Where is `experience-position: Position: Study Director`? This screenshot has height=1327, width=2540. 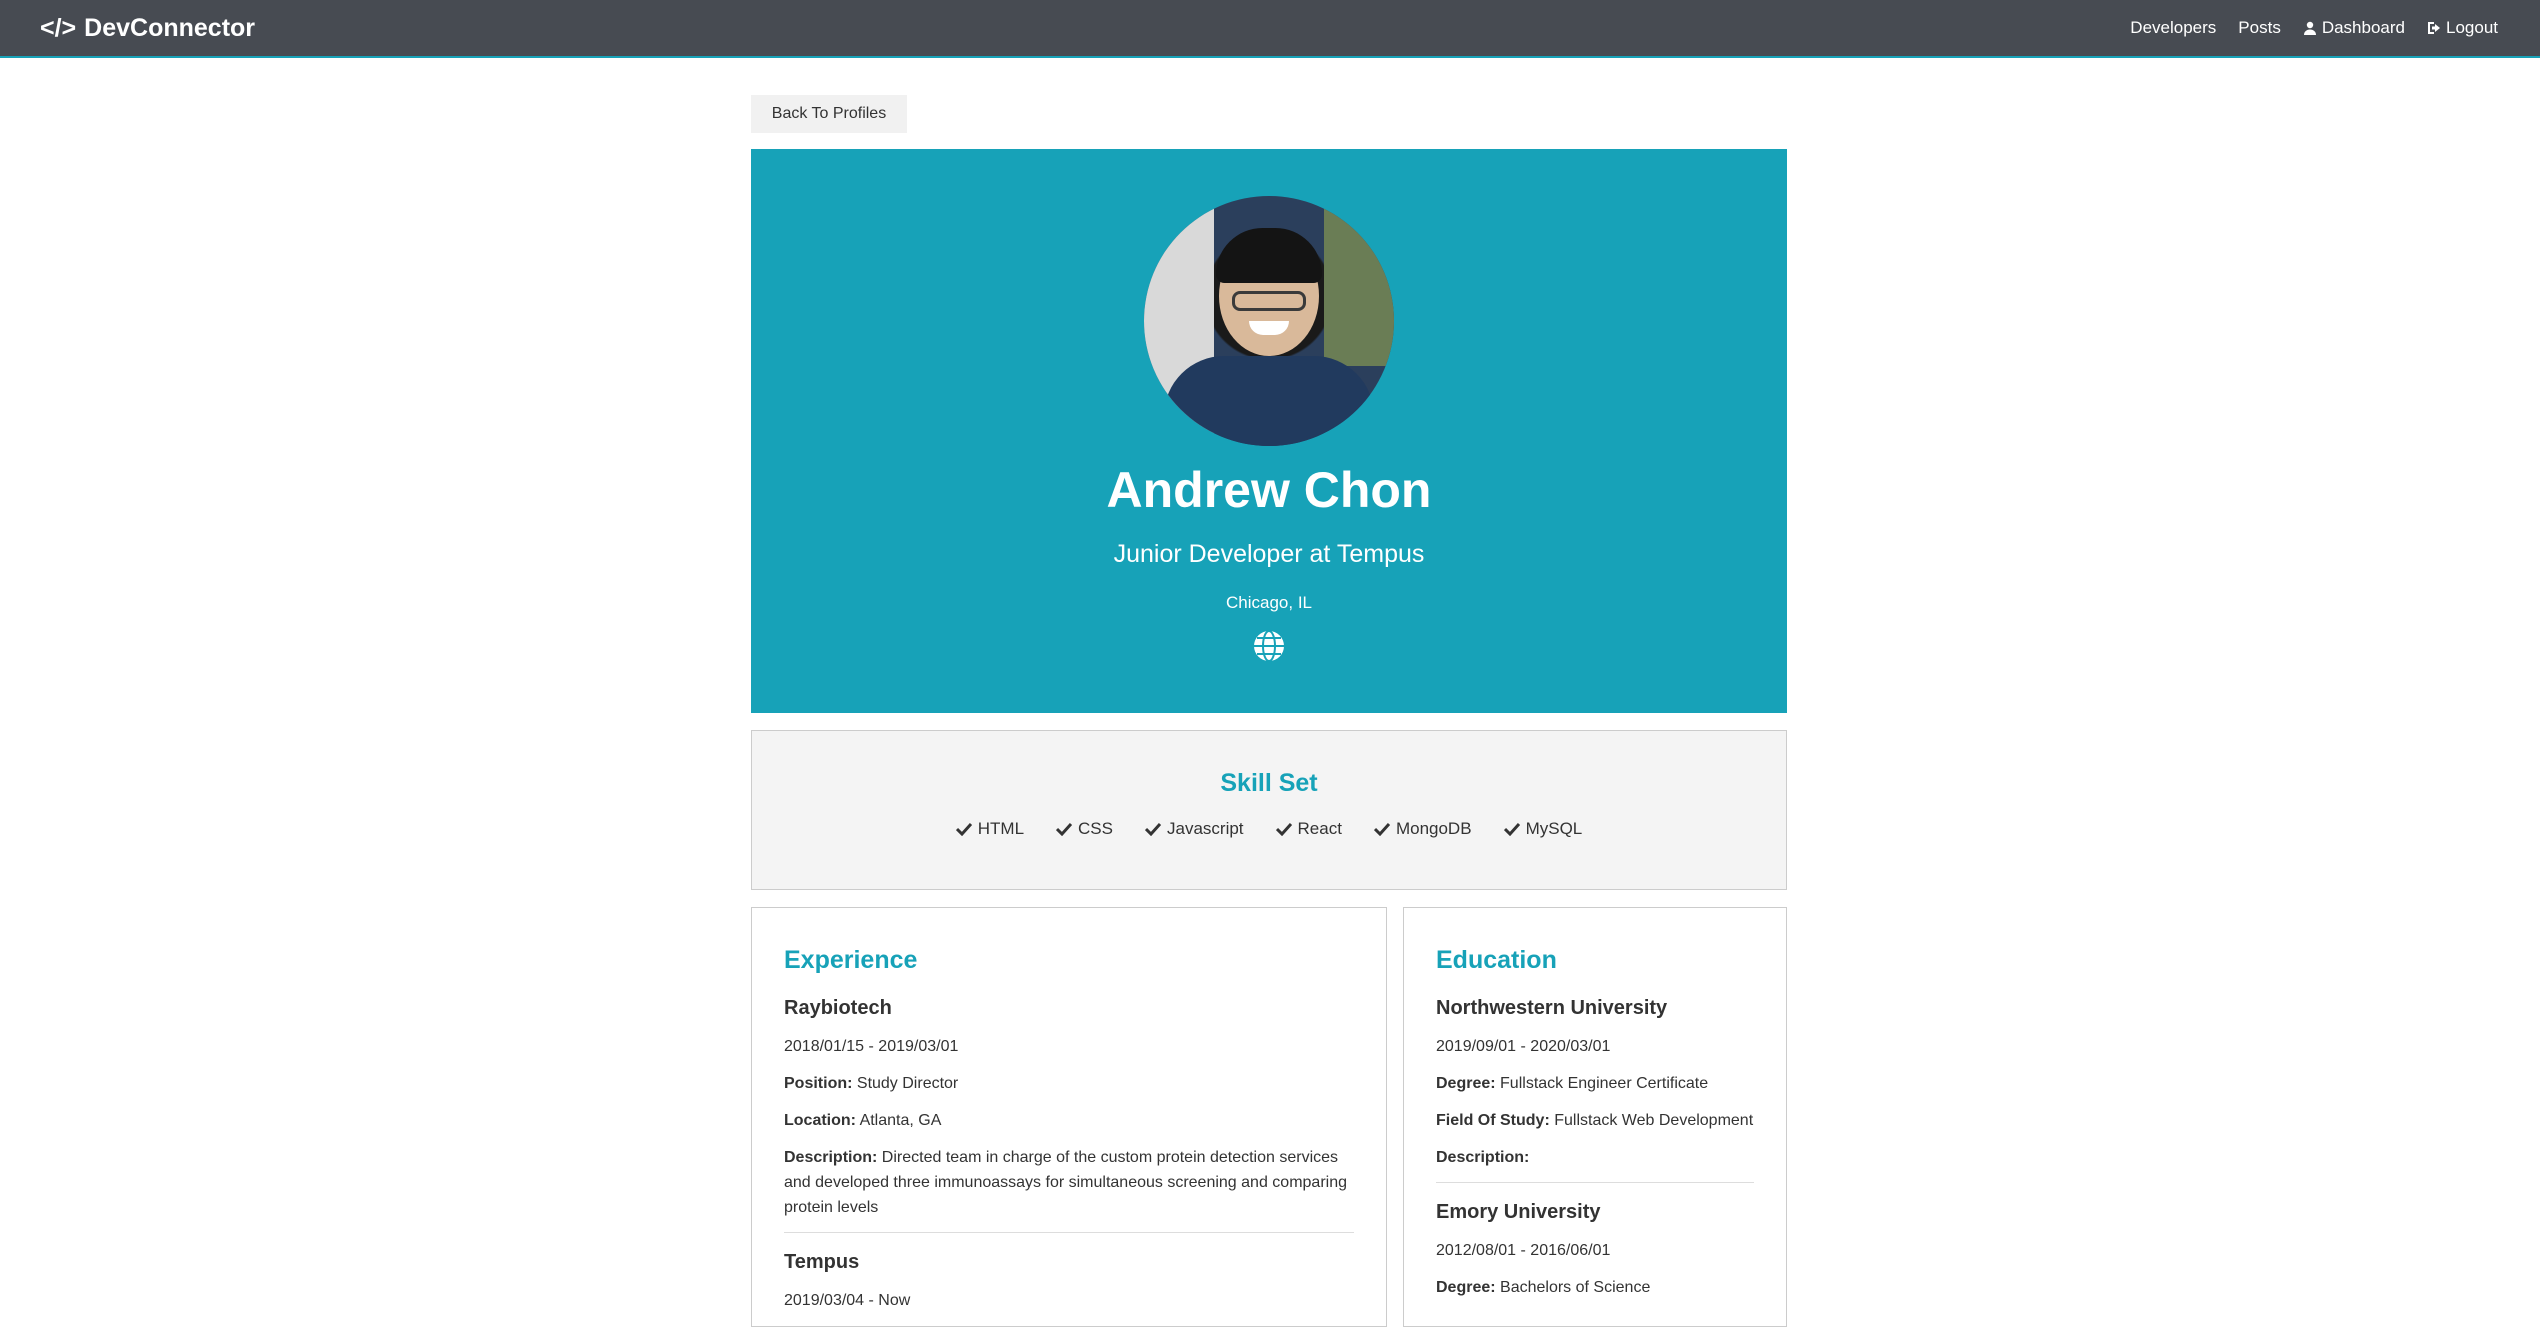
experience-position: Position: Study Director is located at coordinates (871, 1083).